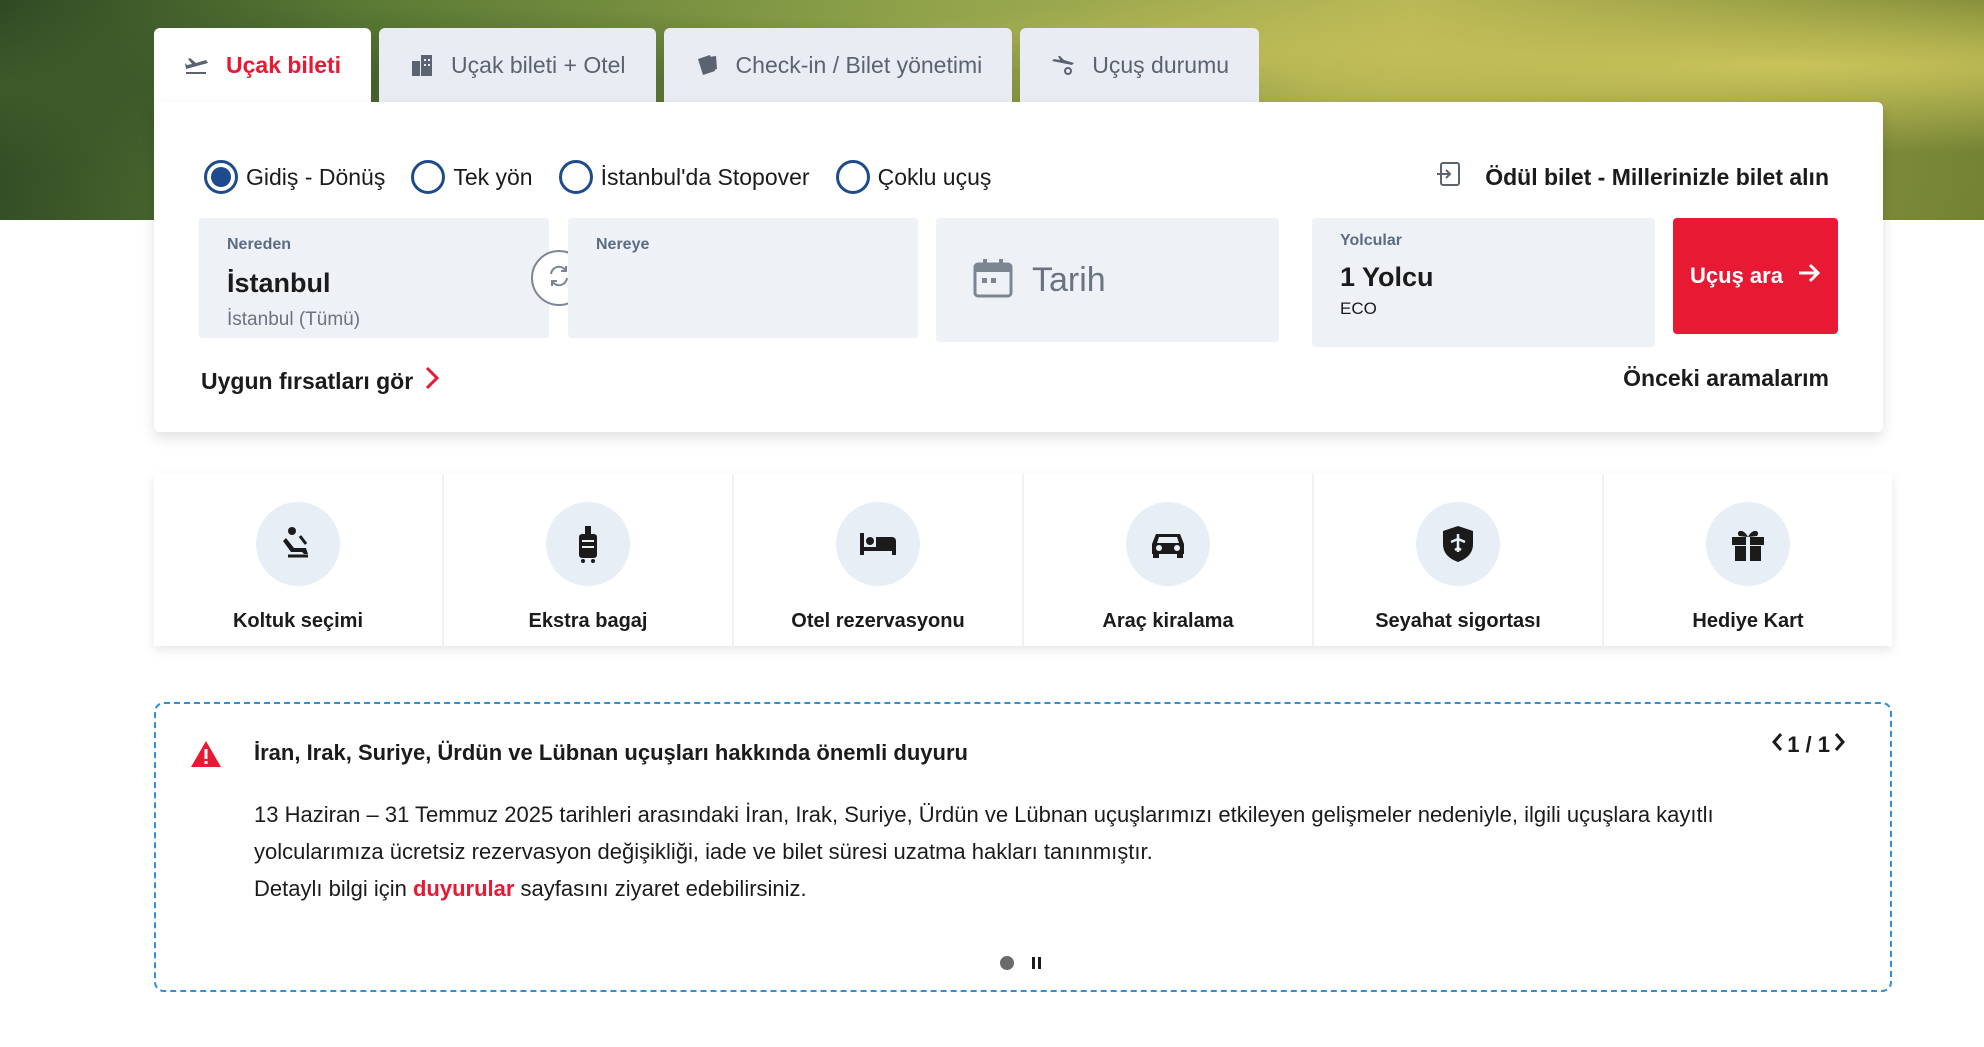 This screenshot has height=1047, width=1984. What do you see at coordinates (705, 176) in the screenshot?
I see `trip-type-label: İstanbul'da Stopover` at bounding box center [705, 176].